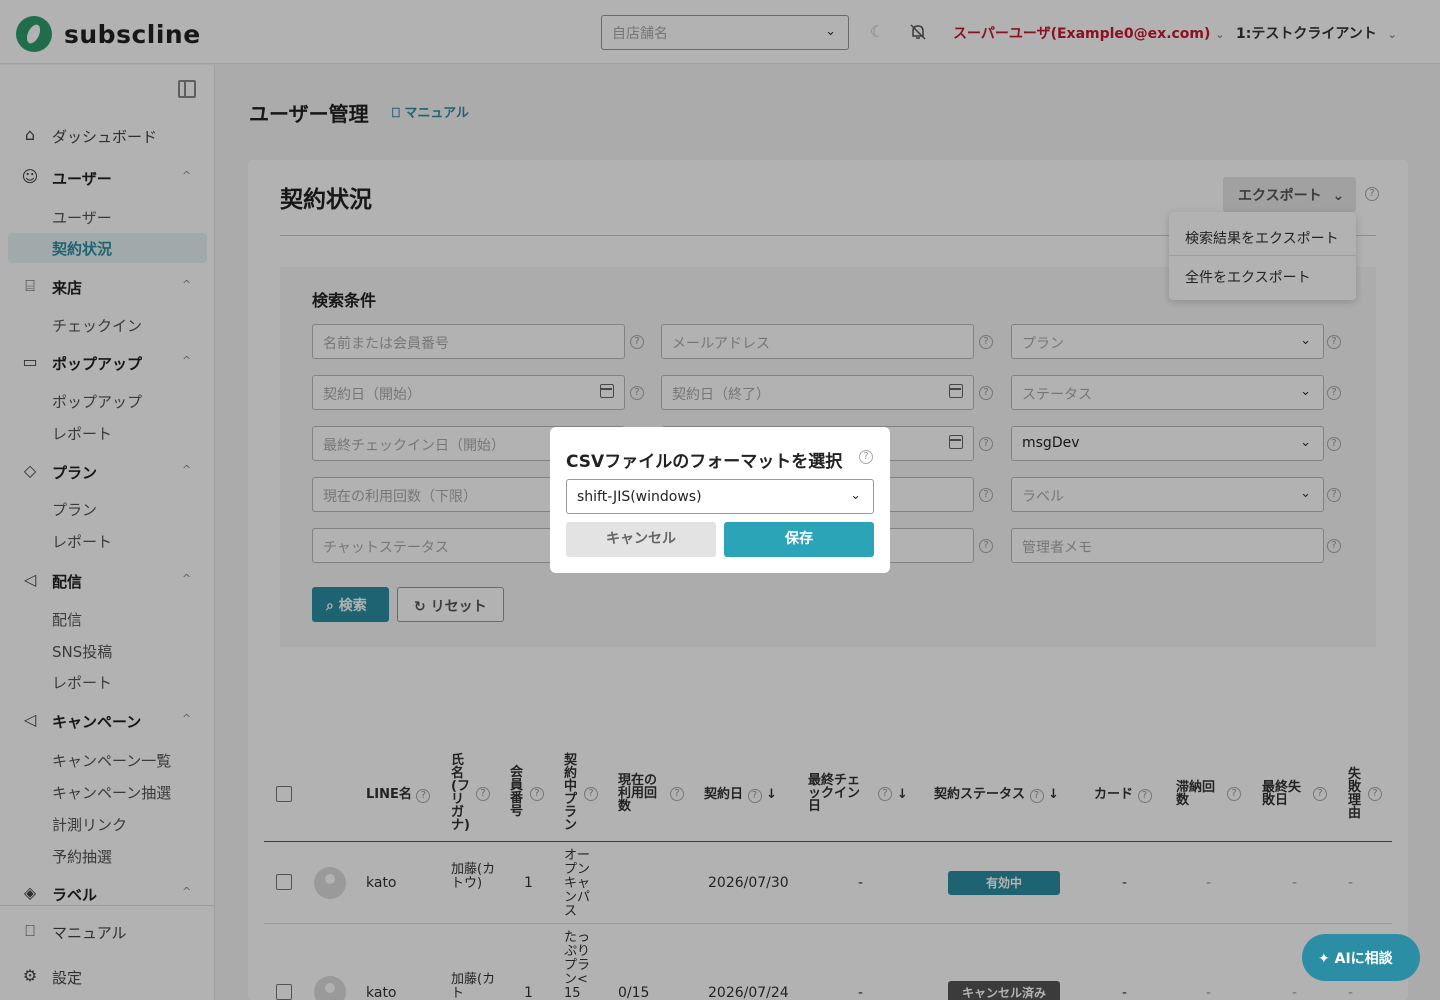  I want to click on dialog-title: CSVファイルのフォーマットを選択, so click(704, 462).